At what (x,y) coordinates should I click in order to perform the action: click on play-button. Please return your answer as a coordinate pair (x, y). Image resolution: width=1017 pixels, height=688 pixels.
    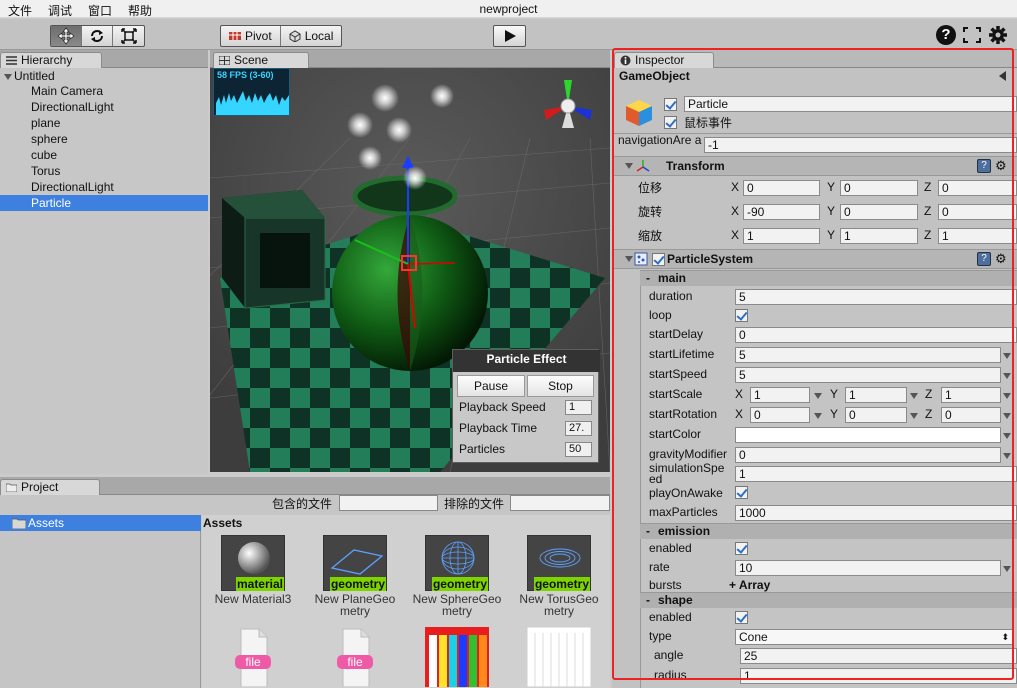
    Looking at the image, I should click on (509, 36).